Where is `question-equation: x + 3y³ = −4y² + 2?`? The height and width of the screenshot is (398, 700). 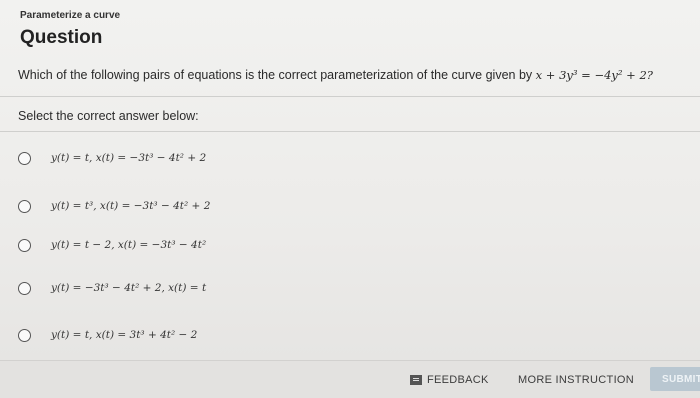 question-equation: x + 3y³ = −4y² + 2? is located at coordinates (594, 75).